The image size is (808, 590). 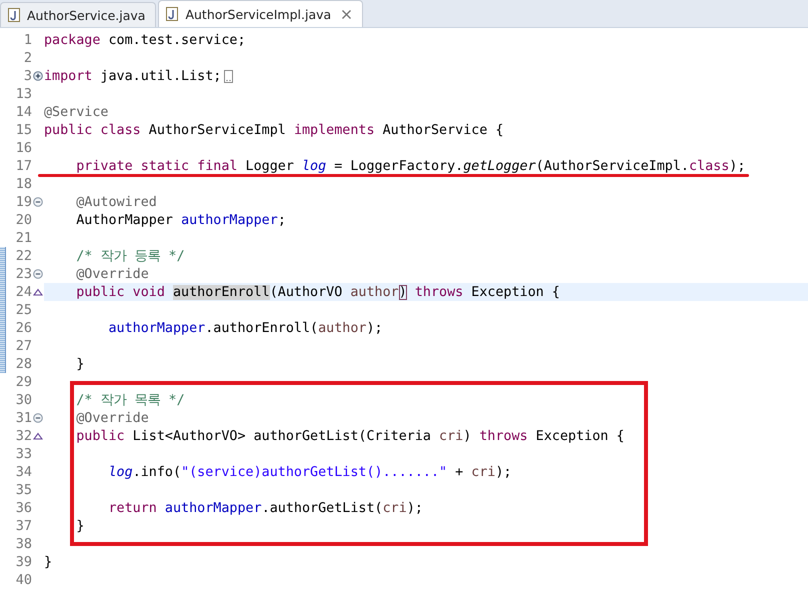 I want to click on line-number: 33, so click(x=23, y=454).